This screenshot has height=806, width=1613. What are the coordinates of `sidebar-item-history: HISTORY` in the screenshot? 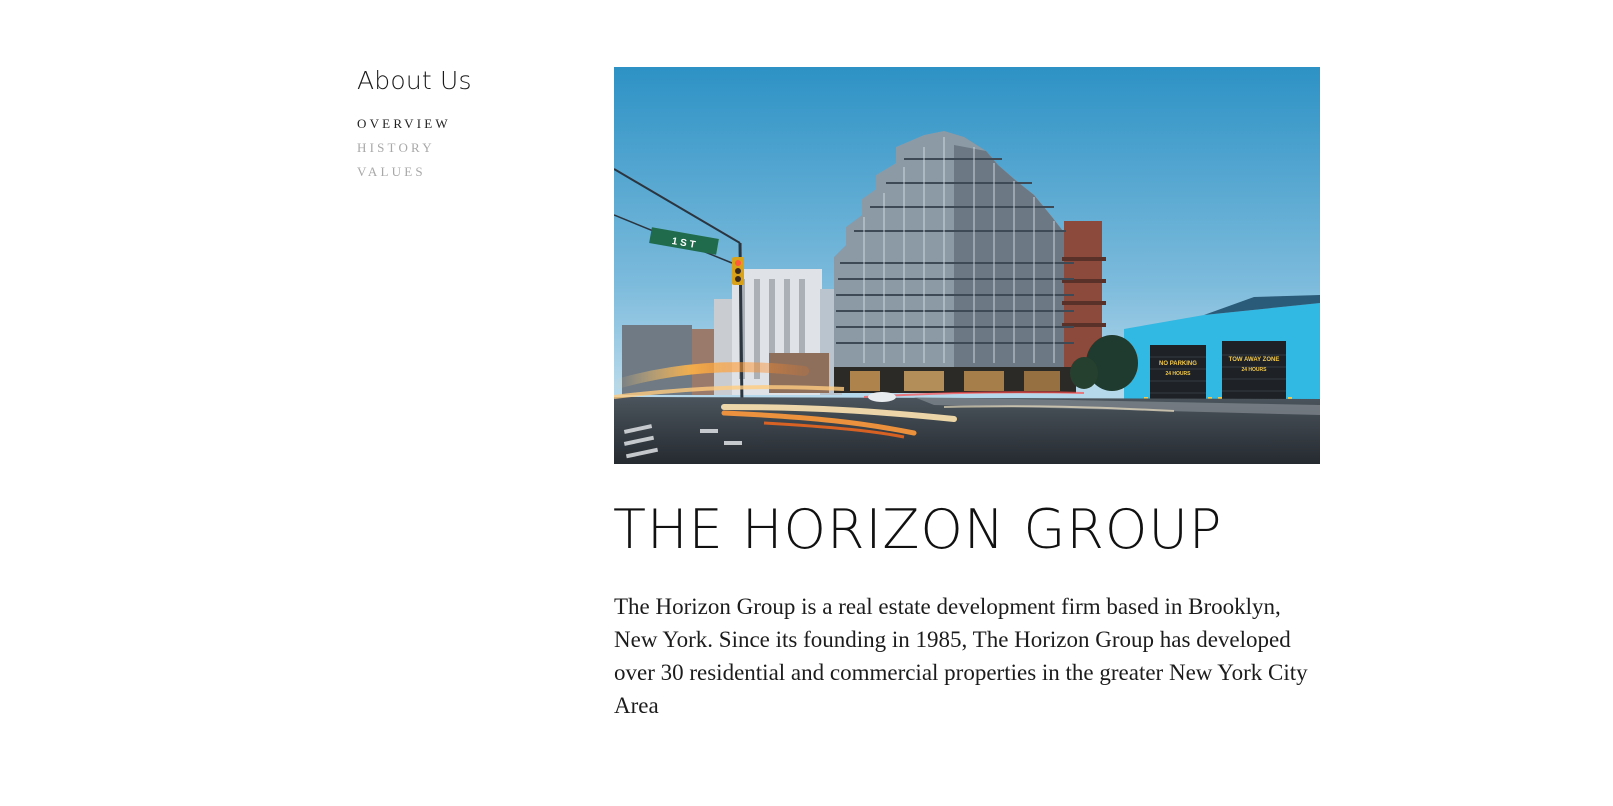 It's located at (467, 148).